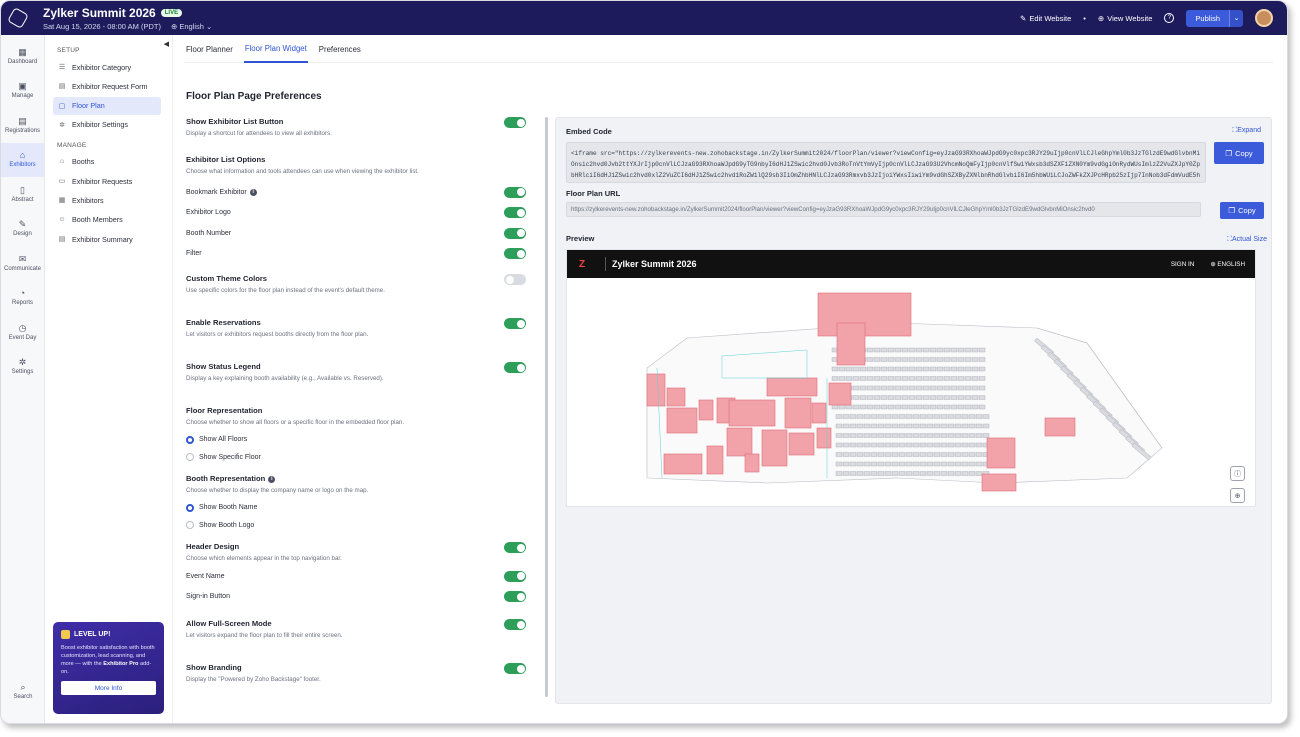 This screenshot has height=737, width=1300. I want to click on tab-floor-planner: Floor Planner, so click(209, 49).